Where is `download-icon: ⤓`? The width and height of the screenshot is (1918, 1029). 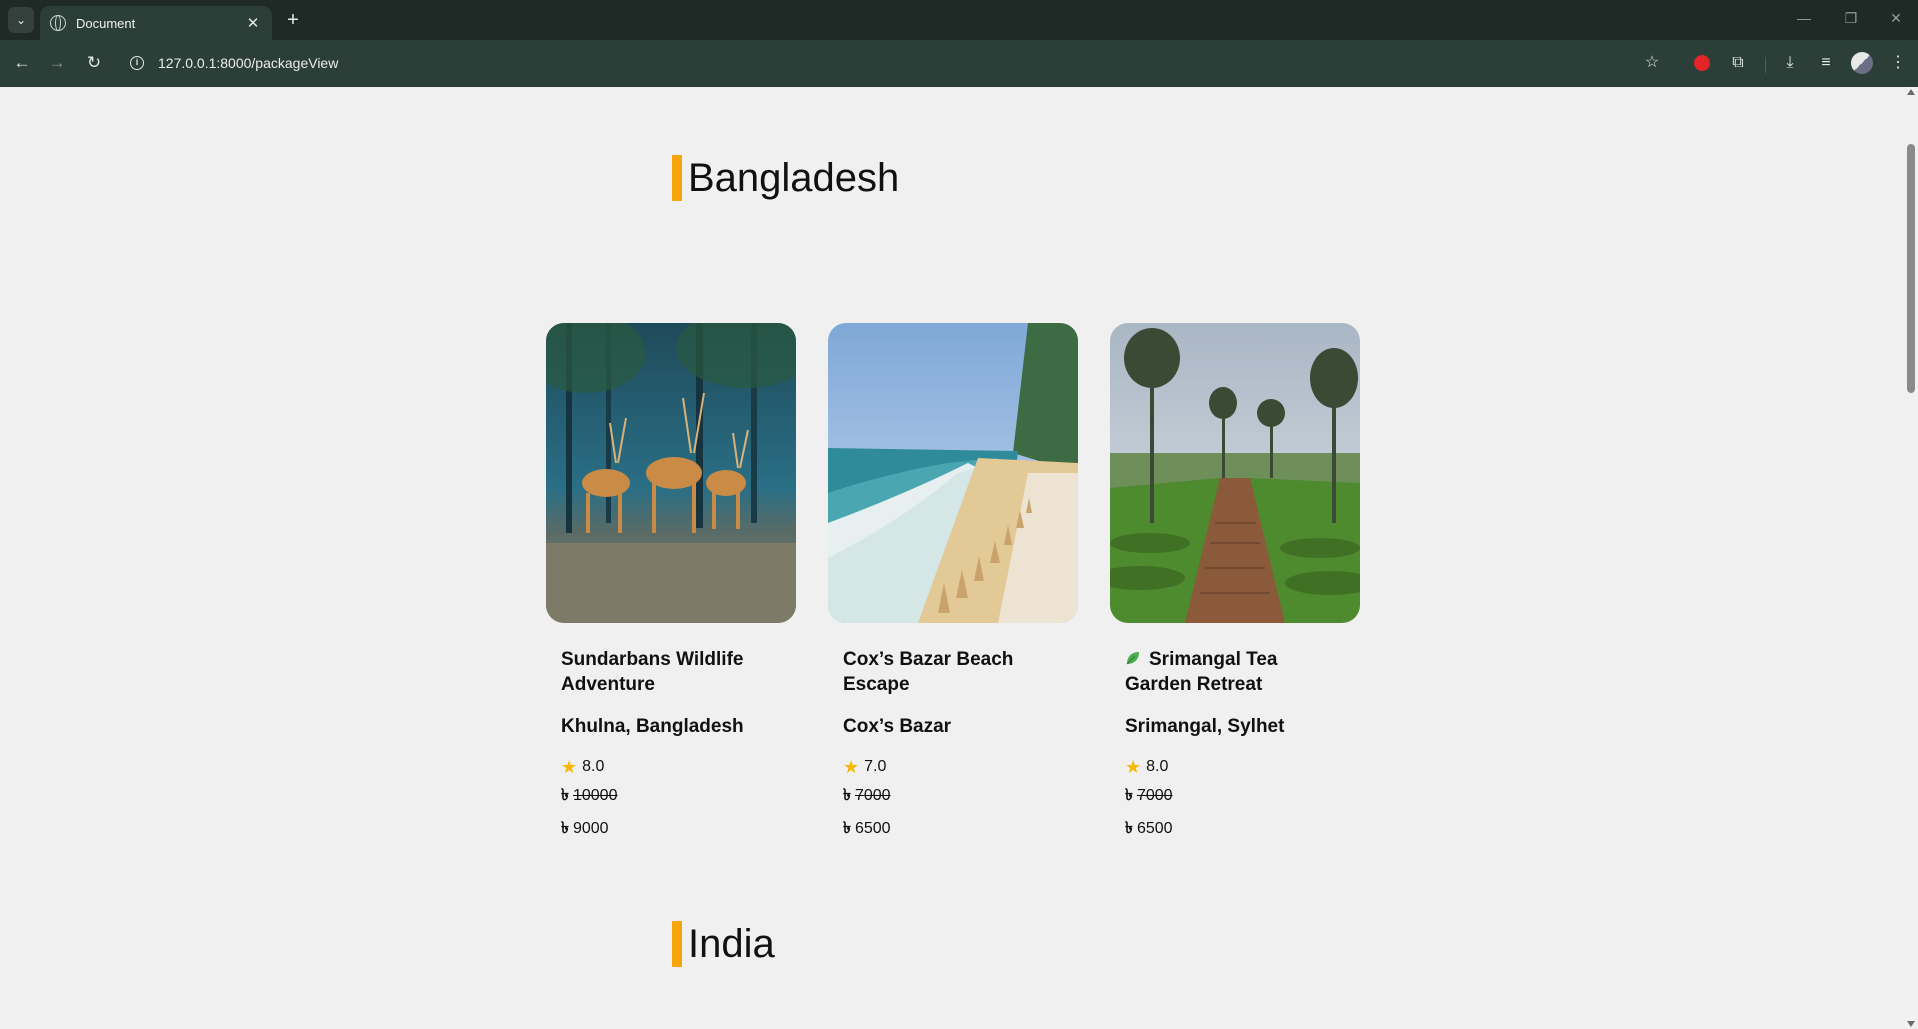 download-icon: ⤓ is located at coordinates (1790, 63).